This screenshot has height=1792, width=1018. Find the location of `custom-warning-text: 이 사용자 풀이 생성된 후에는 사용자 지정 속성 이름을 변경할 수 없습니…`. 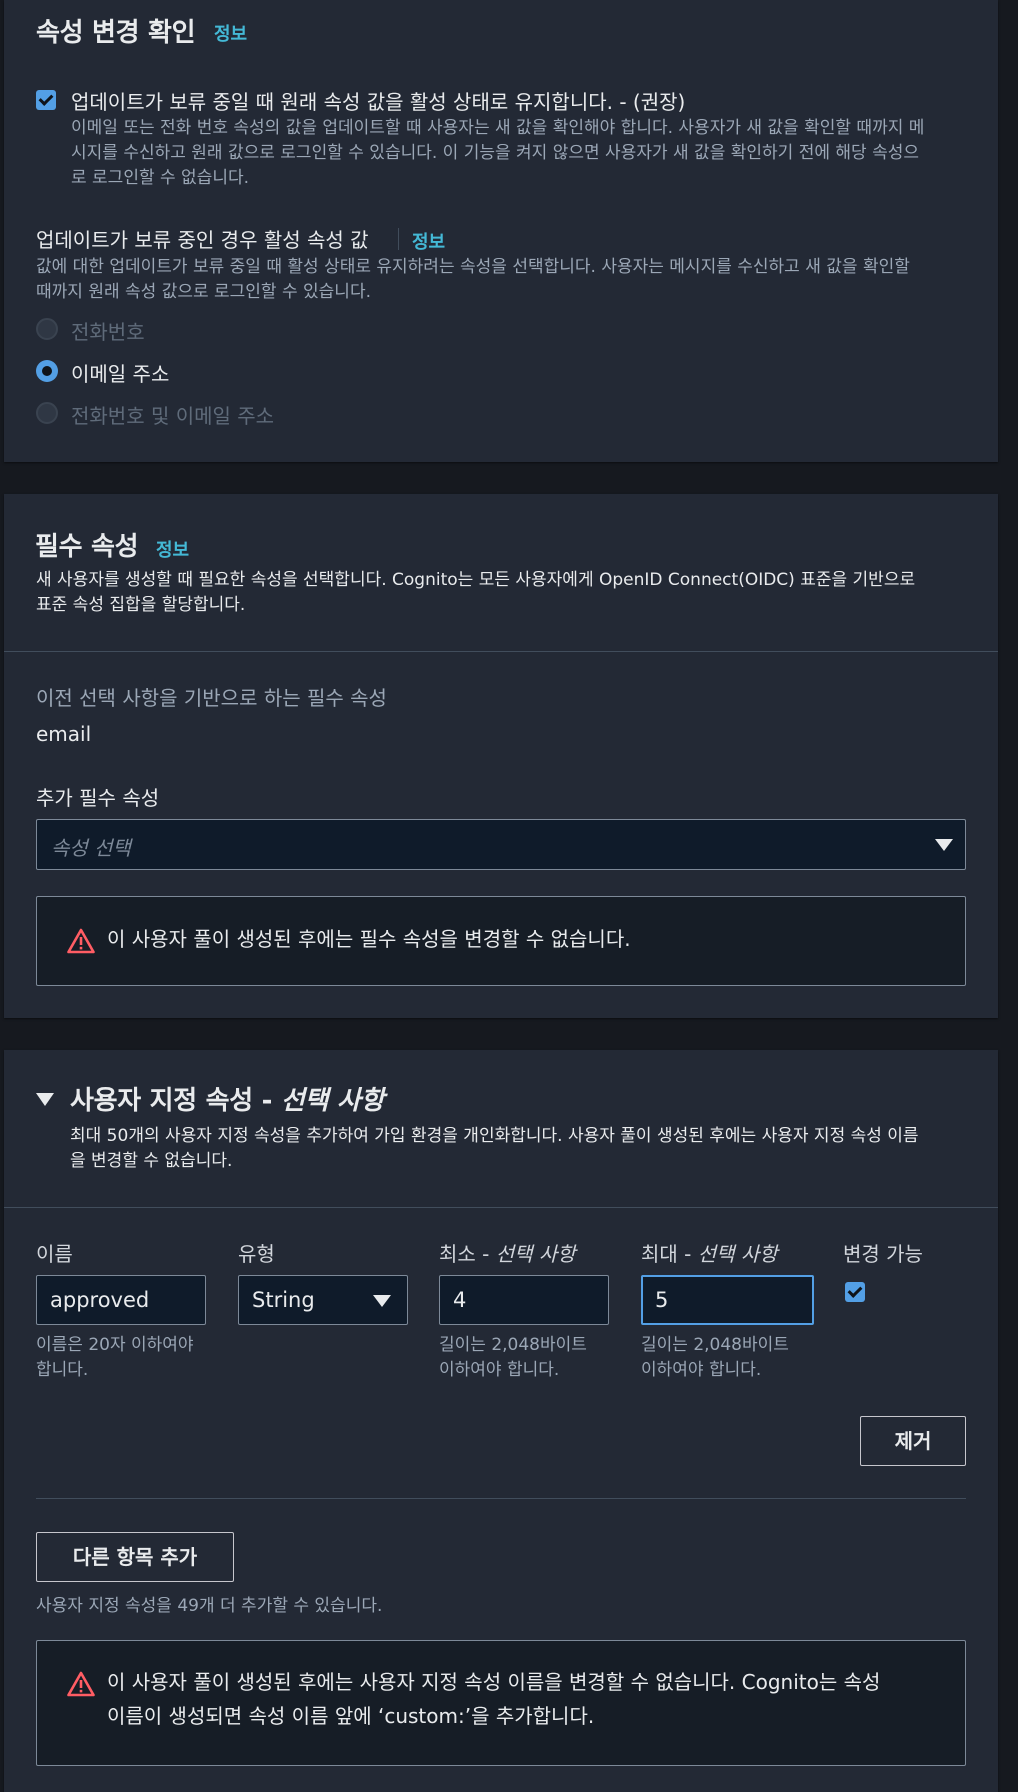

custom-warning-text: 이 사용자 풀이 생성된 후에는 사용자 지정 속성 이름을 변경할 수 없습니… is located at coordinates (494, 1699).